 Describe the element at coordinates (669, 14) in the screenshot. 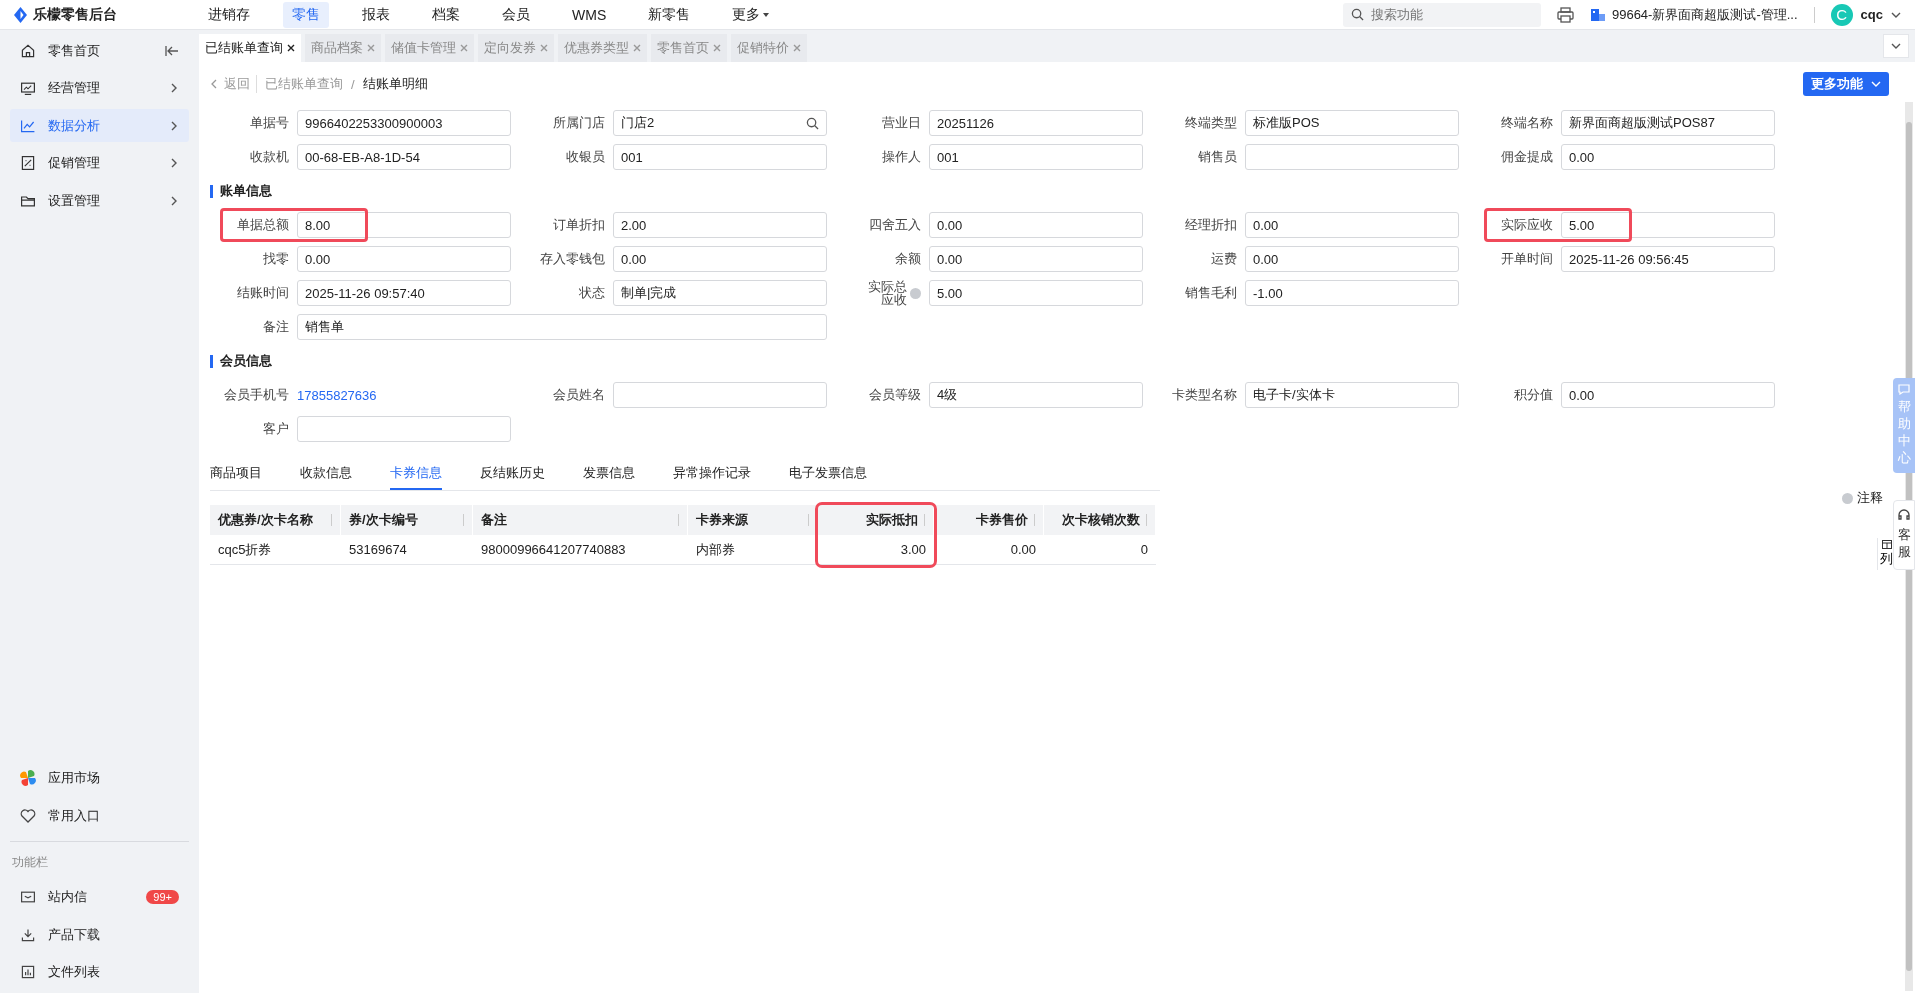

I see `nav-item: 新零售` at that location.